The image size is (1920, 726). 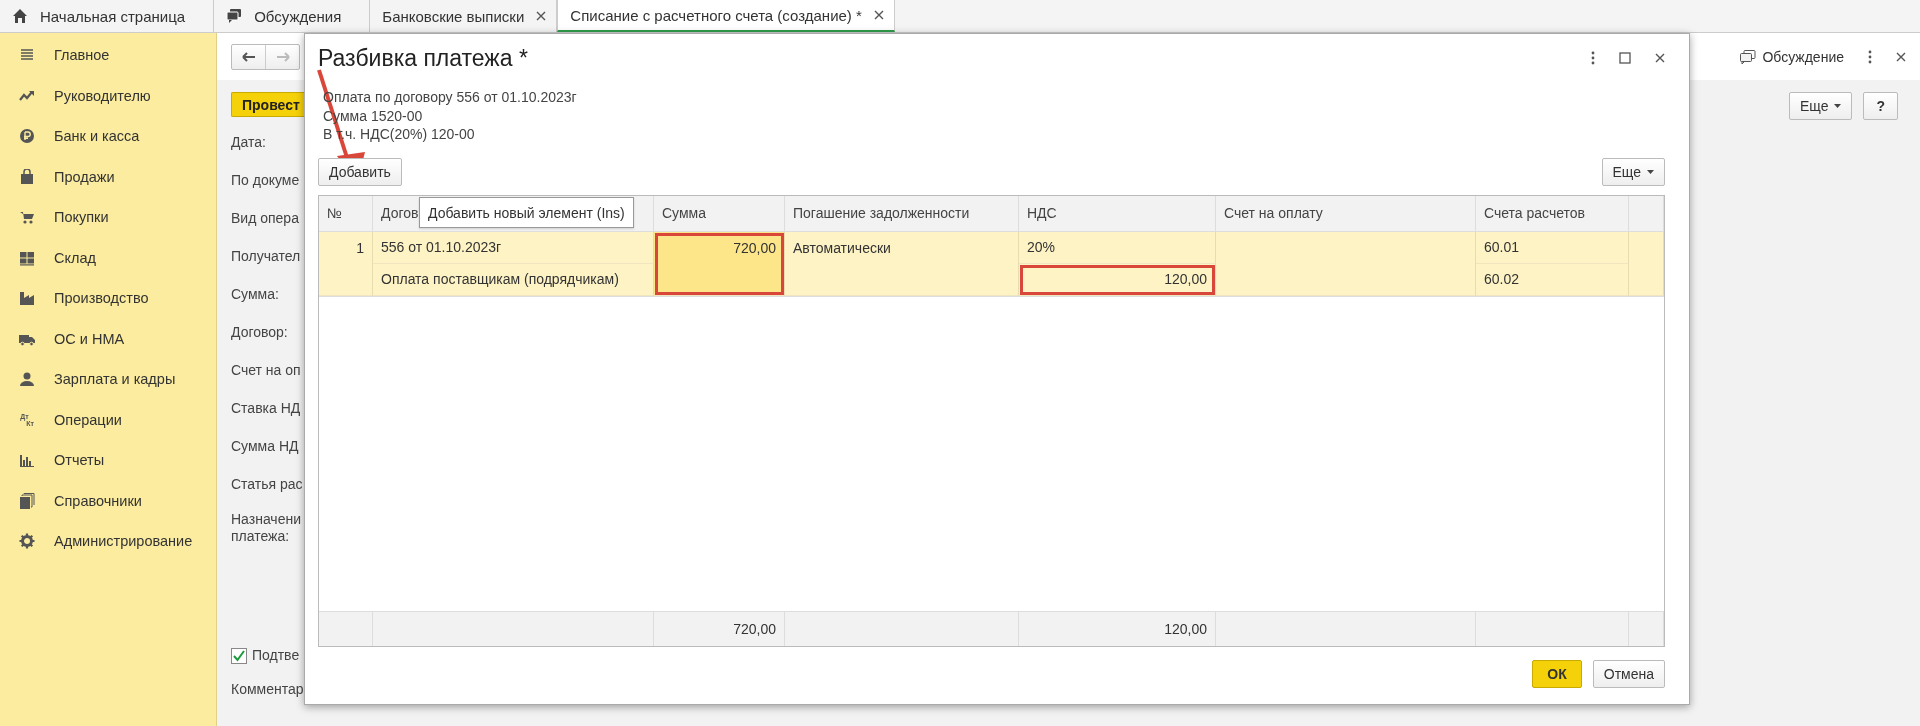 I want to click on column-header: НДС, so click(x=1117, y=213).